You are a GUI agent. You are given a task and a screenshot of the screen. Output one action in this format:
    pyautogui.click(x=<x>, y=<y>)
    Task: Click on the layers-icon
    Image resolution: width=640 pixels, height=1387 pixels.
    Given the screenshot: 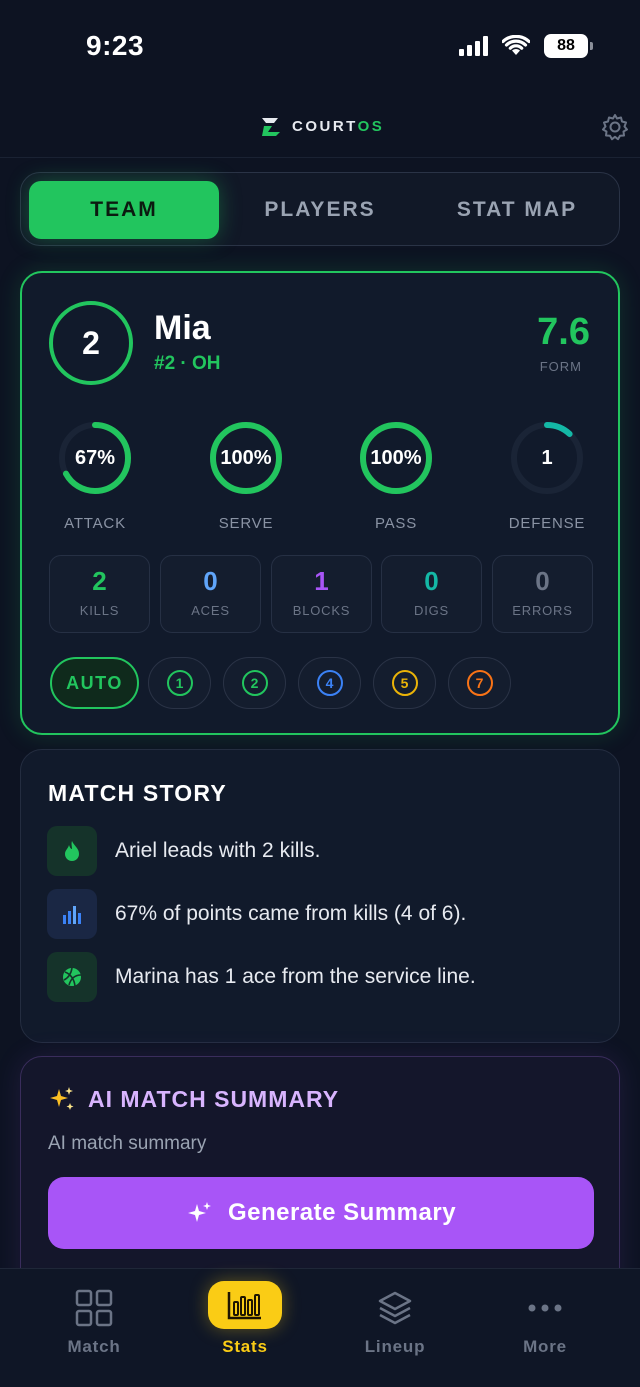 What is the action you would take?
    pyautogui.click(x=395, y=1308)
    